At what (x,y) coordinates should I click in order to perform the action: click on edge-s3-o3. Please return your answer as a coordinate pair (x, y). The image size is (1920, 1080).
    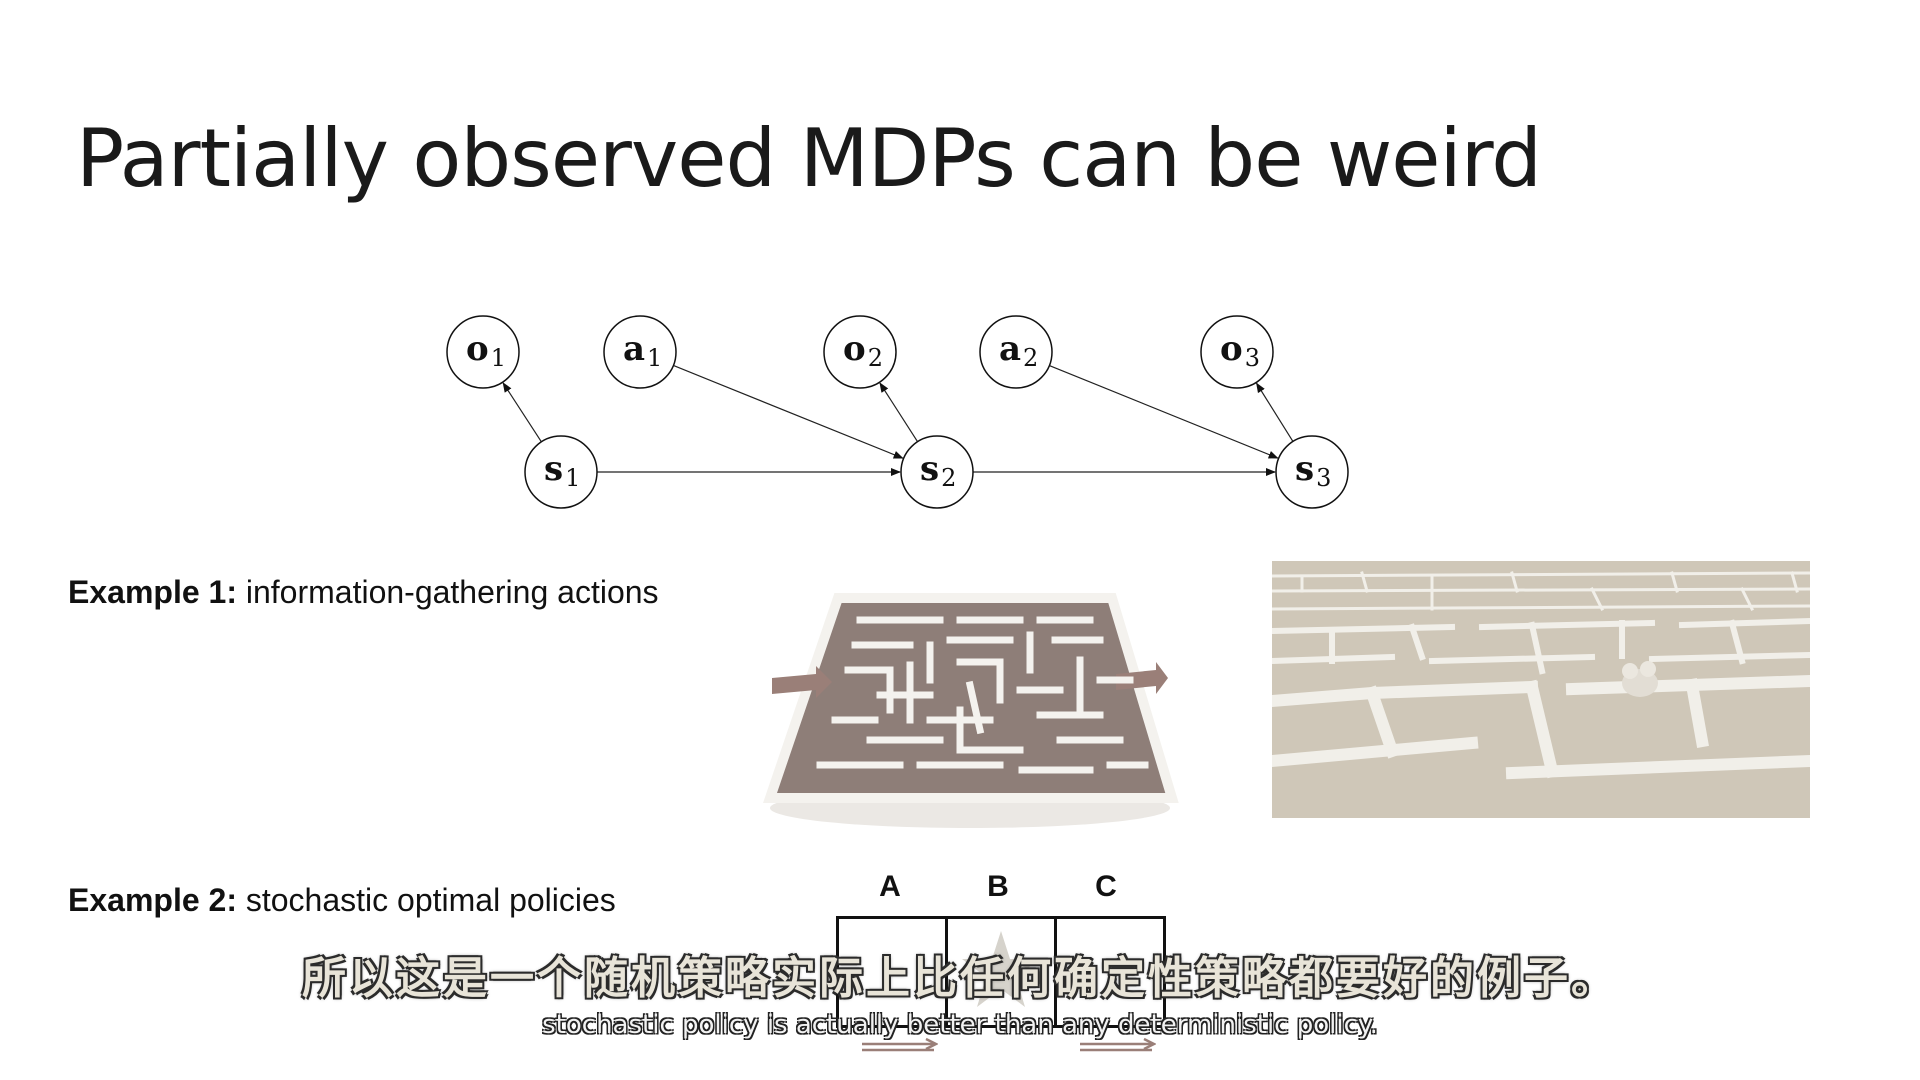
    Looking at the image, I should click on (1275, 412).